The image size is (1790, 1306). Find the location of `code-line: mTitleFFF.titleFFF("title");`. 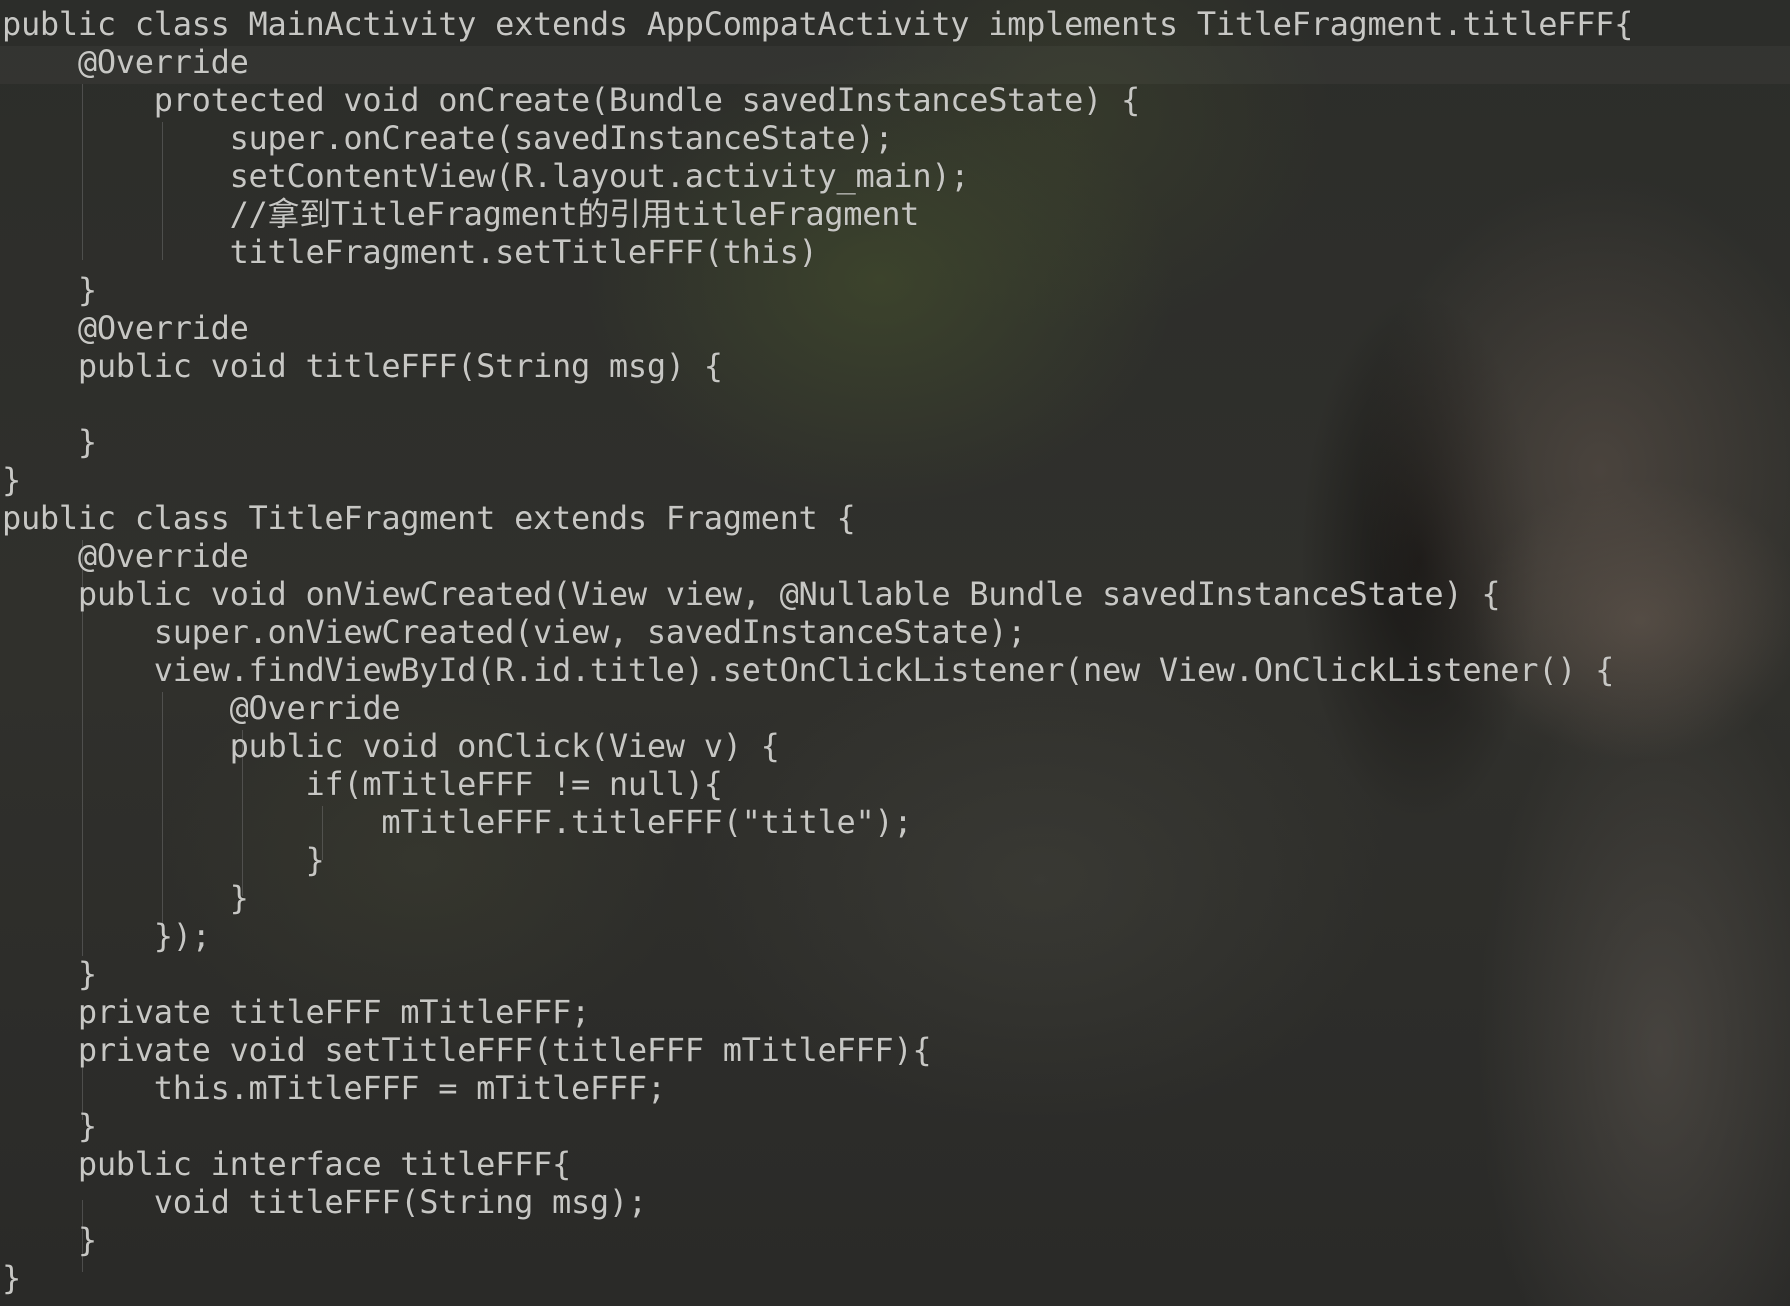

code-line: mTitleFFF.titleFFF("title"); is located at coordinates (817, 822).